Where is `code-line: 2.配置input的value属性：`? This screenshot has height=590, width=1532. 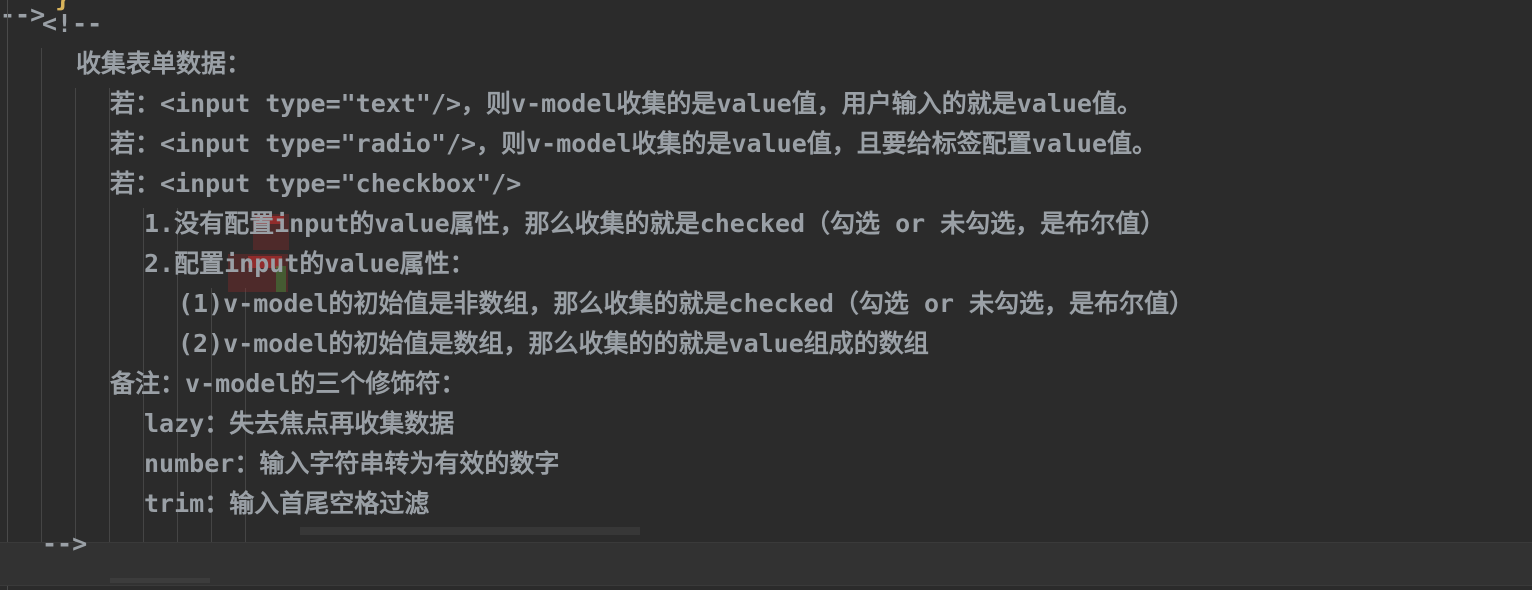
code-line: 2.配置input的value属性： is located at coordinates (766, 264).